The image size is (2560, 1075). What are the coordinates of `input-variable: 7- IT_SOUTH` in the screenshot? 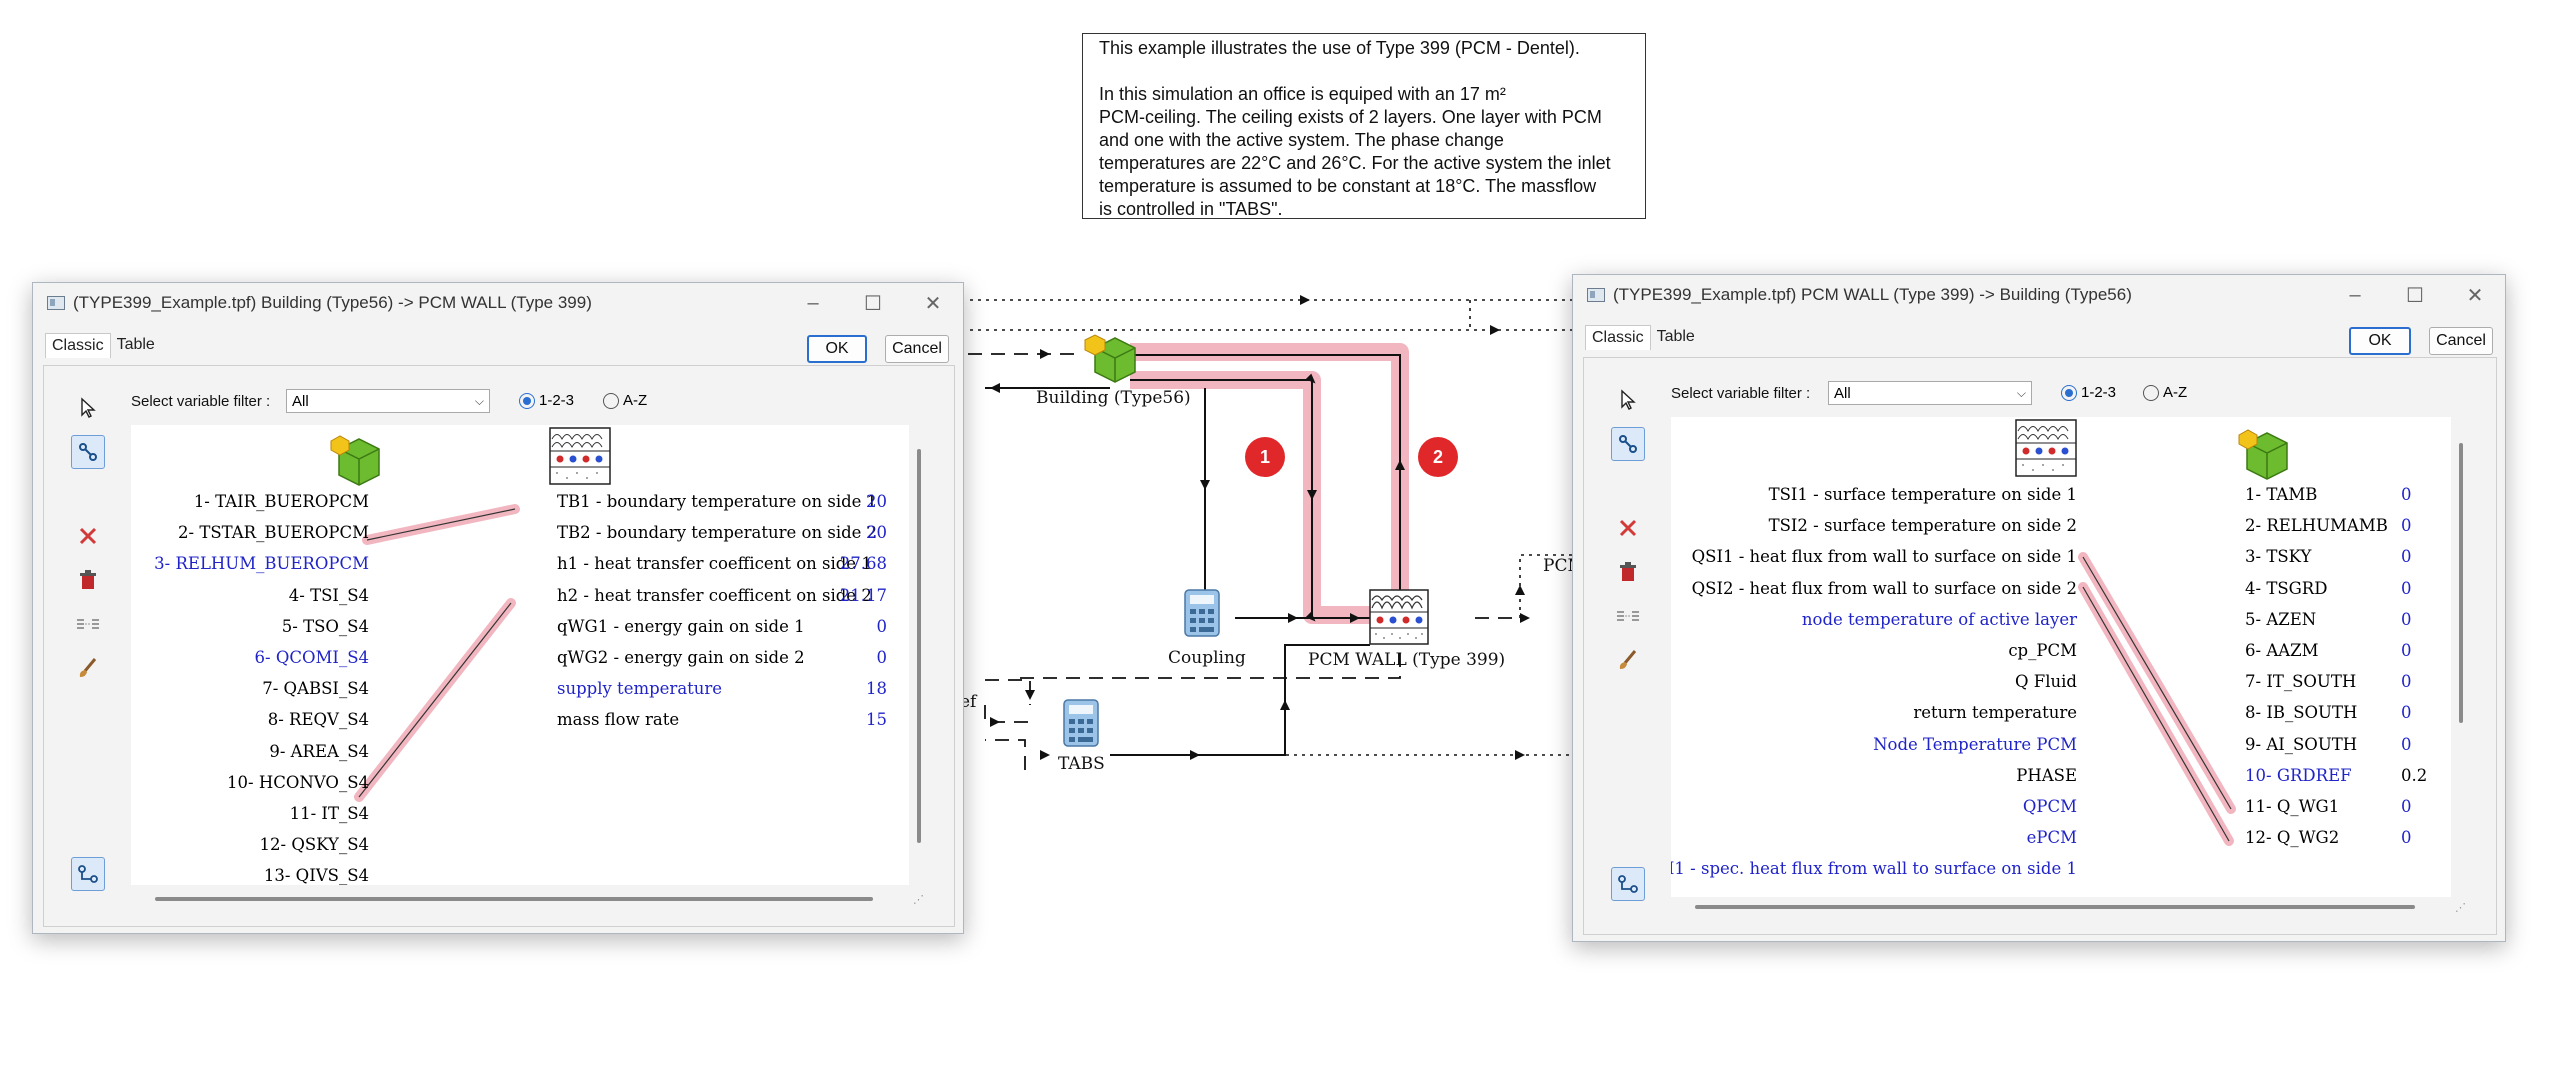 It's located at (2300, 682).